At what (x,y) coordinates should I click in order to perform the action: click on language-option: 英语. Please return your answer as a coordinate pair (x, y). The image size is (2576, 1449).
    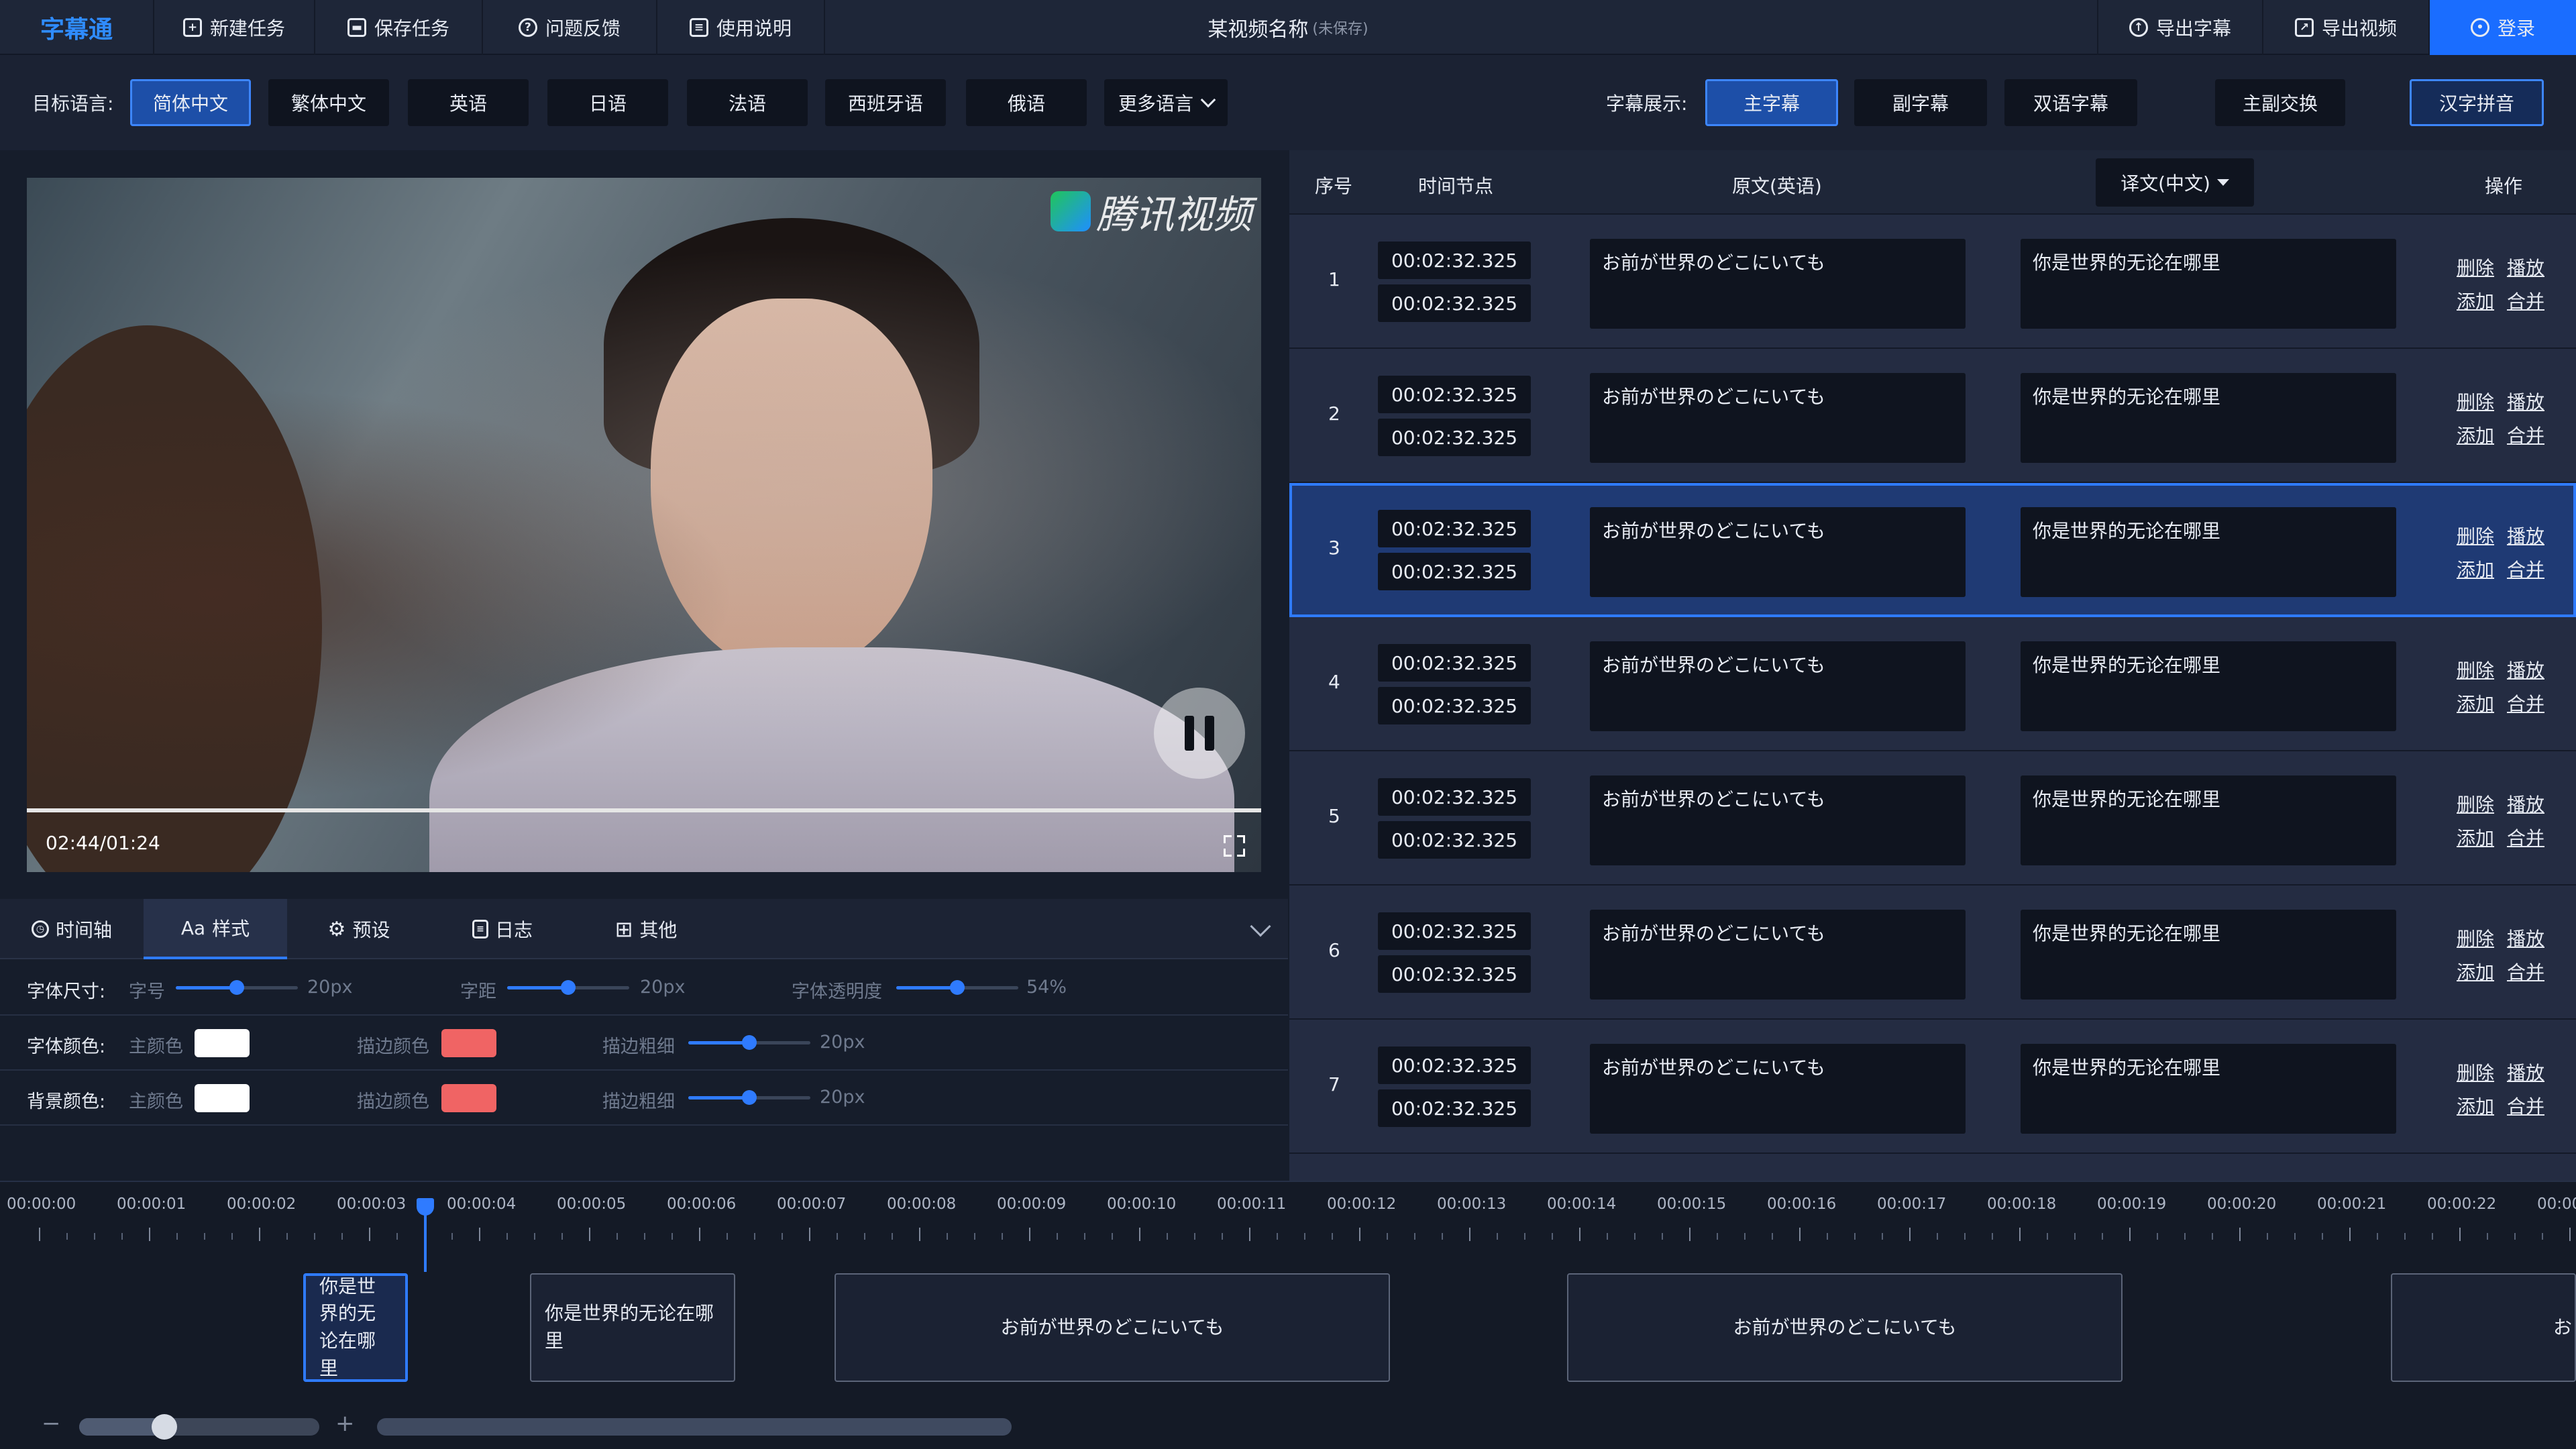
    Looking at the image, I should click on (468, 102).